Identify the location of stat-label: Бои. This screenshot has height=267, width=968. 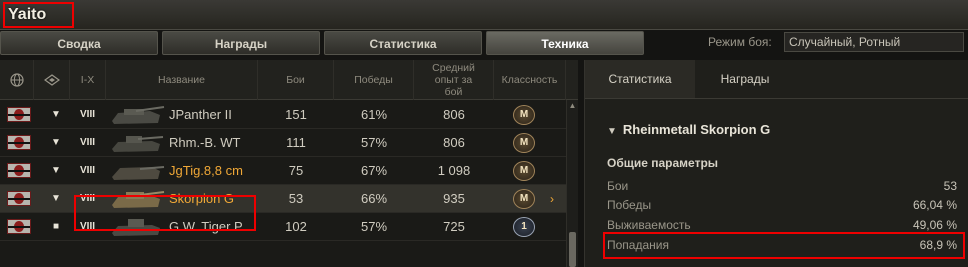
(618, 186).